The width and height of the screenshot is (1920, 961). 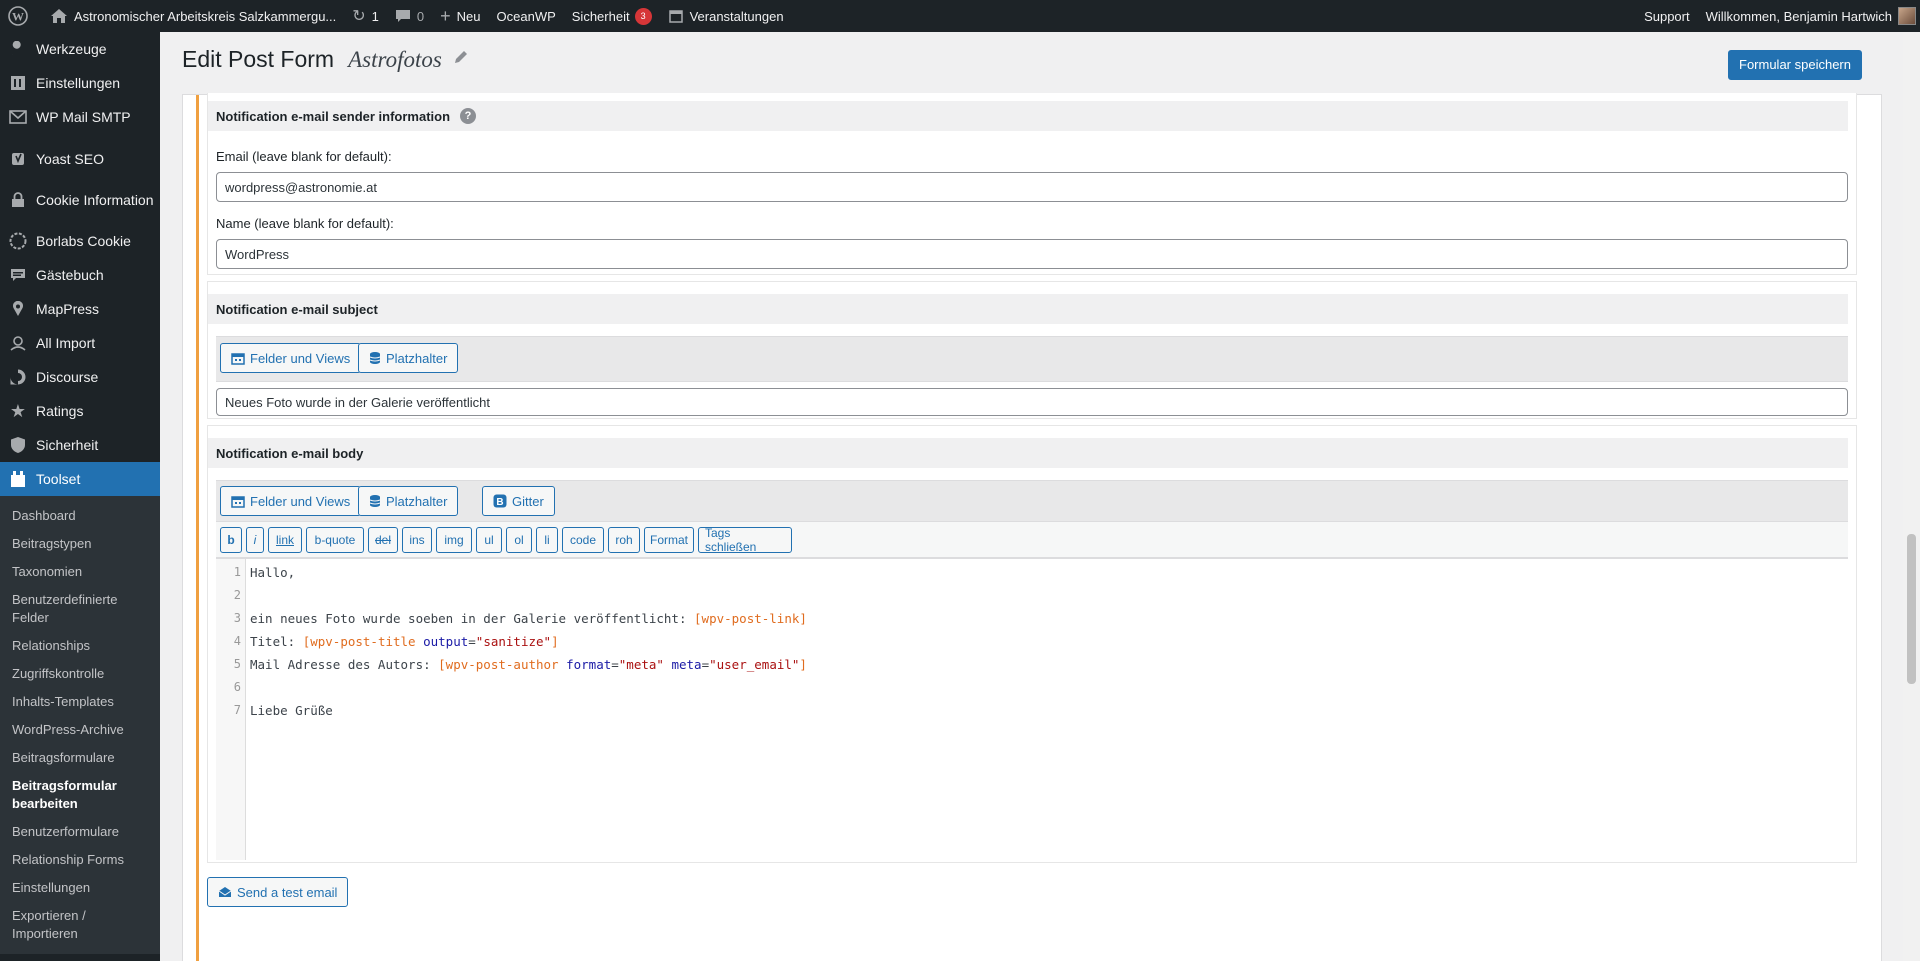 What do you see at coordinates (365, 16) in the screenshot?
I see `updates-link: ↻ 1` at bounding box center [365, 16].